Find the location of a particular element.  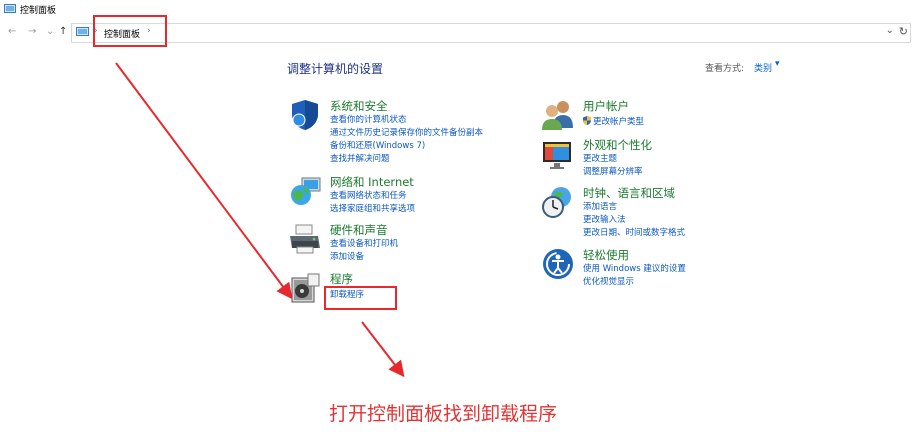

link-change-input-method: 更改输入法 is located at coordinates (604, 219).